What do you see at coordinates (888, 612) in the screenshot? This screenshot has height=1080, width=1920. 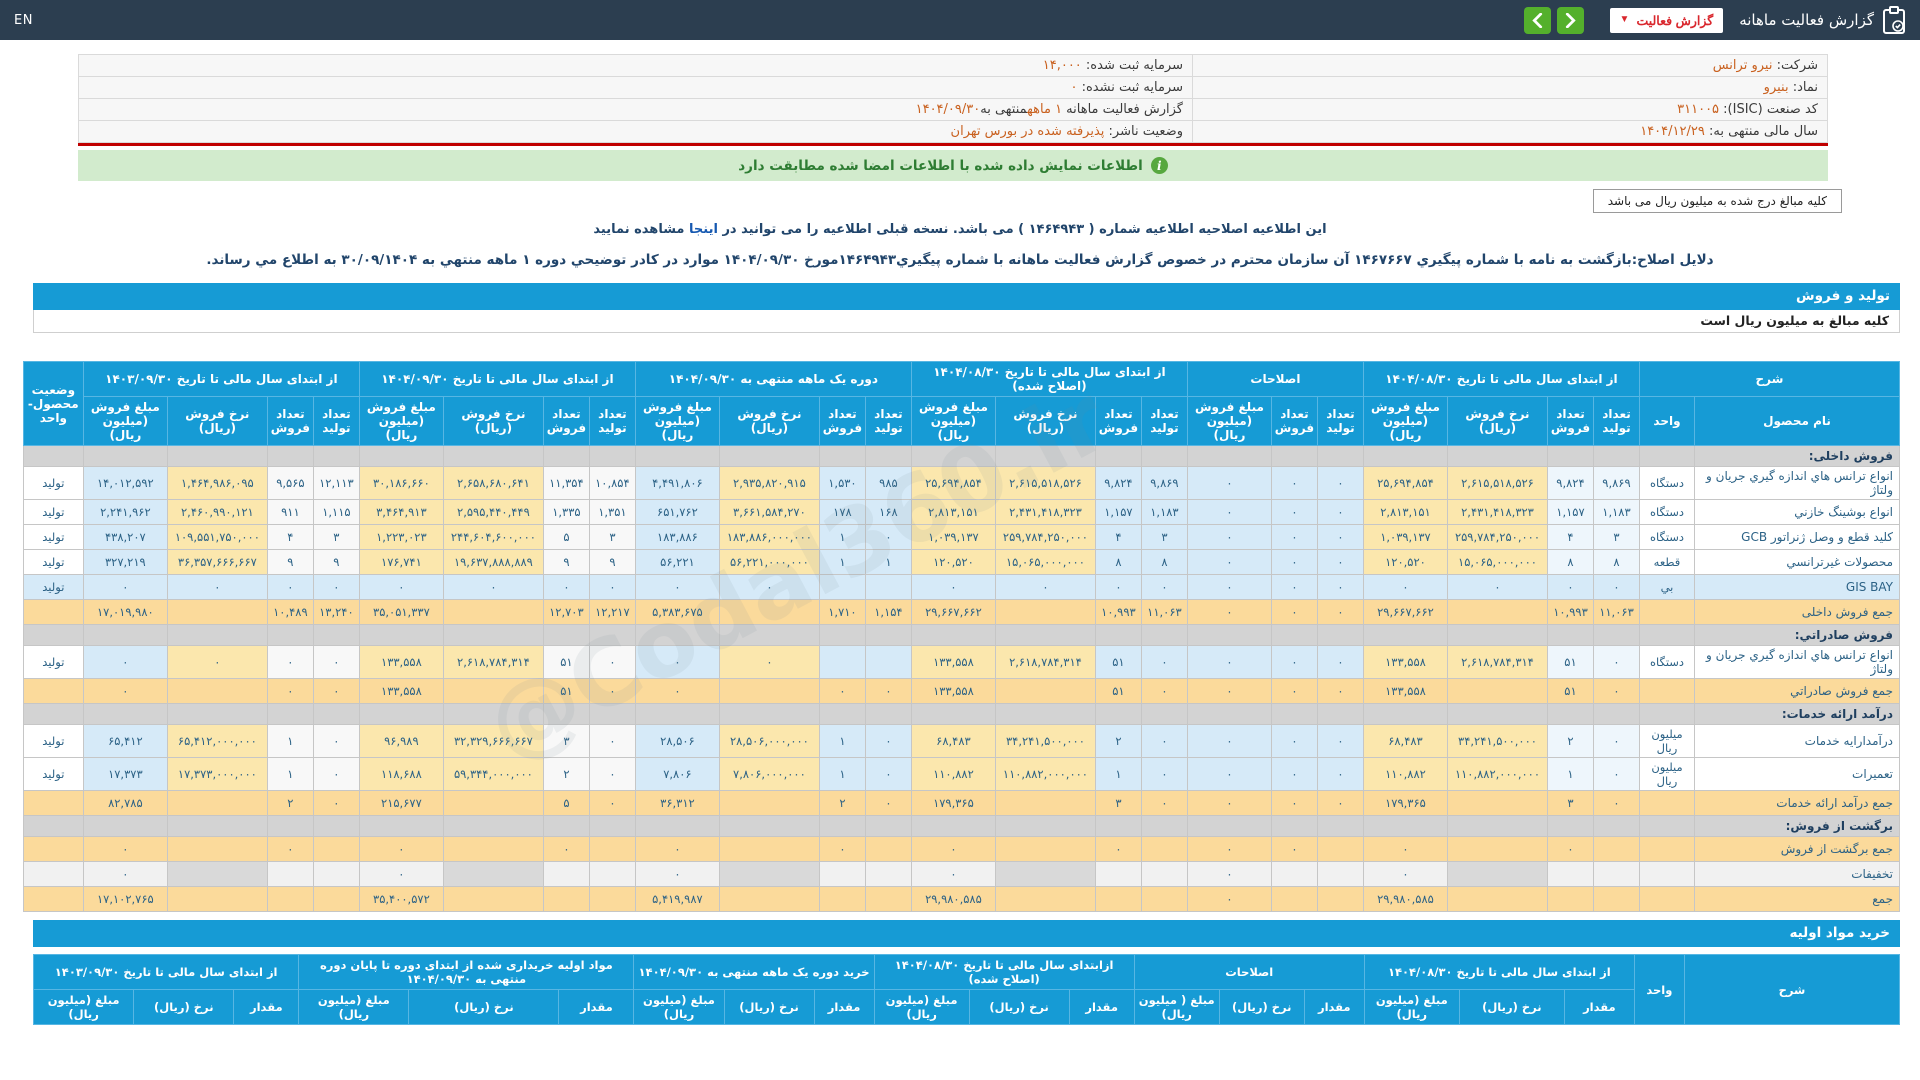 I see `table-cell: ۱,۱۵۴` at bounding box center [888, 612].